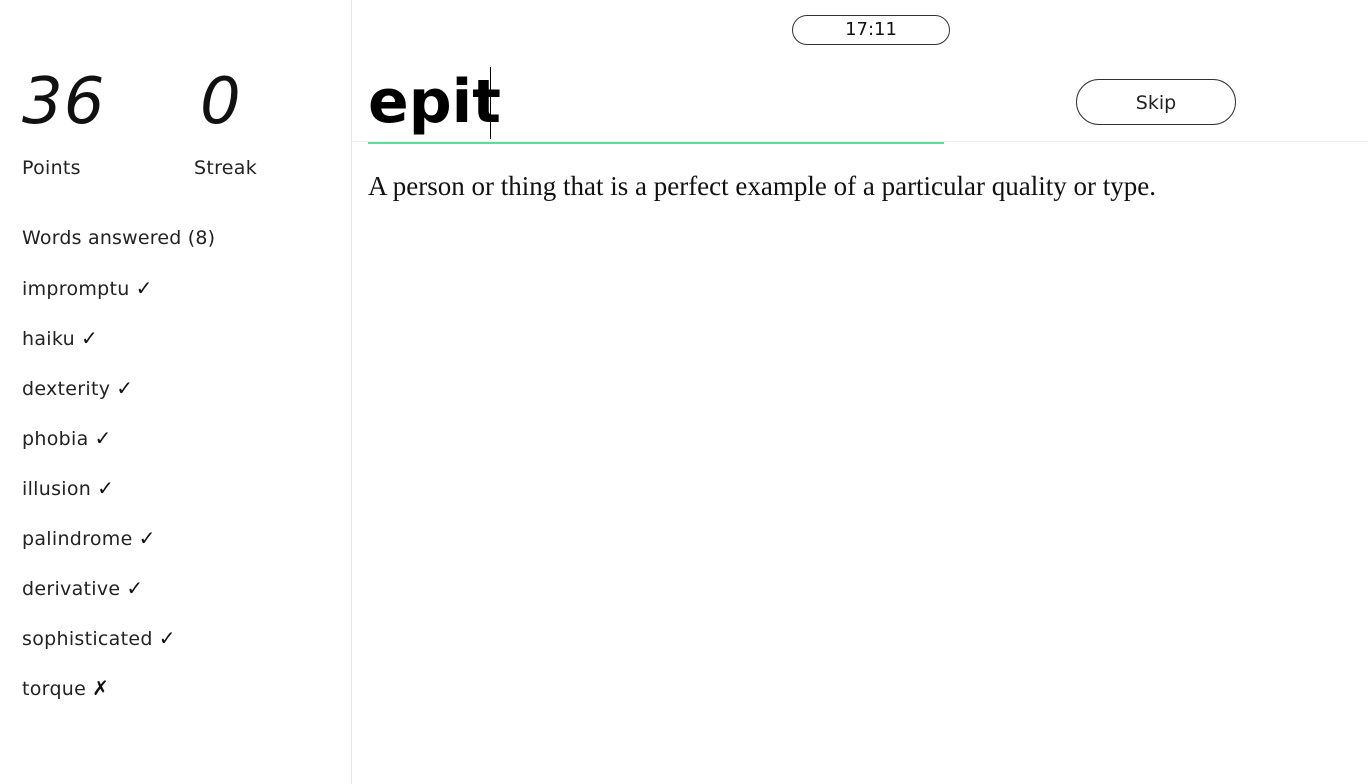 The image size is (1368, 784). Describe the element at coordinates (87, 639) in the screenshot. I see `answered-word: sophisticated` at that location.